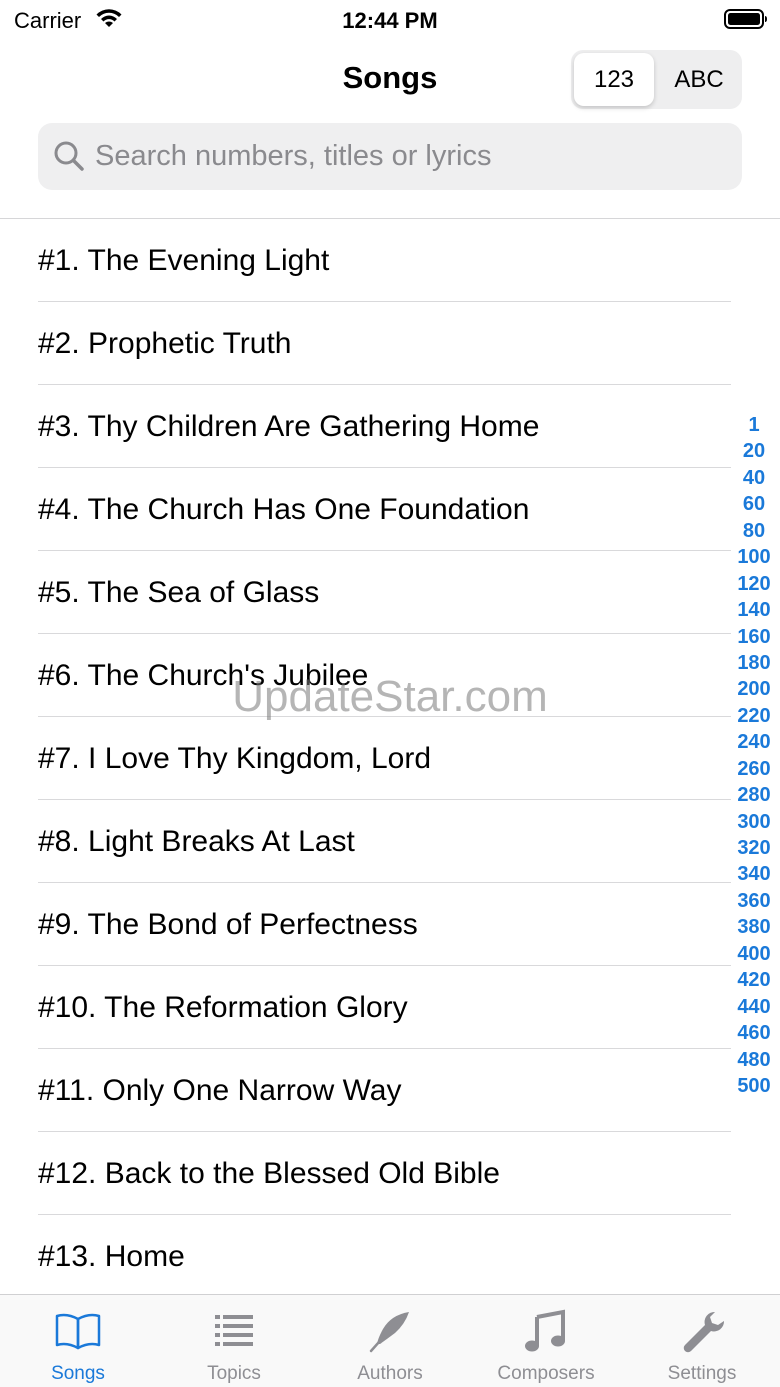 The width and height of the screenshot is (780, 1387). I want to click on index-item: 500, so click(754, 1086).